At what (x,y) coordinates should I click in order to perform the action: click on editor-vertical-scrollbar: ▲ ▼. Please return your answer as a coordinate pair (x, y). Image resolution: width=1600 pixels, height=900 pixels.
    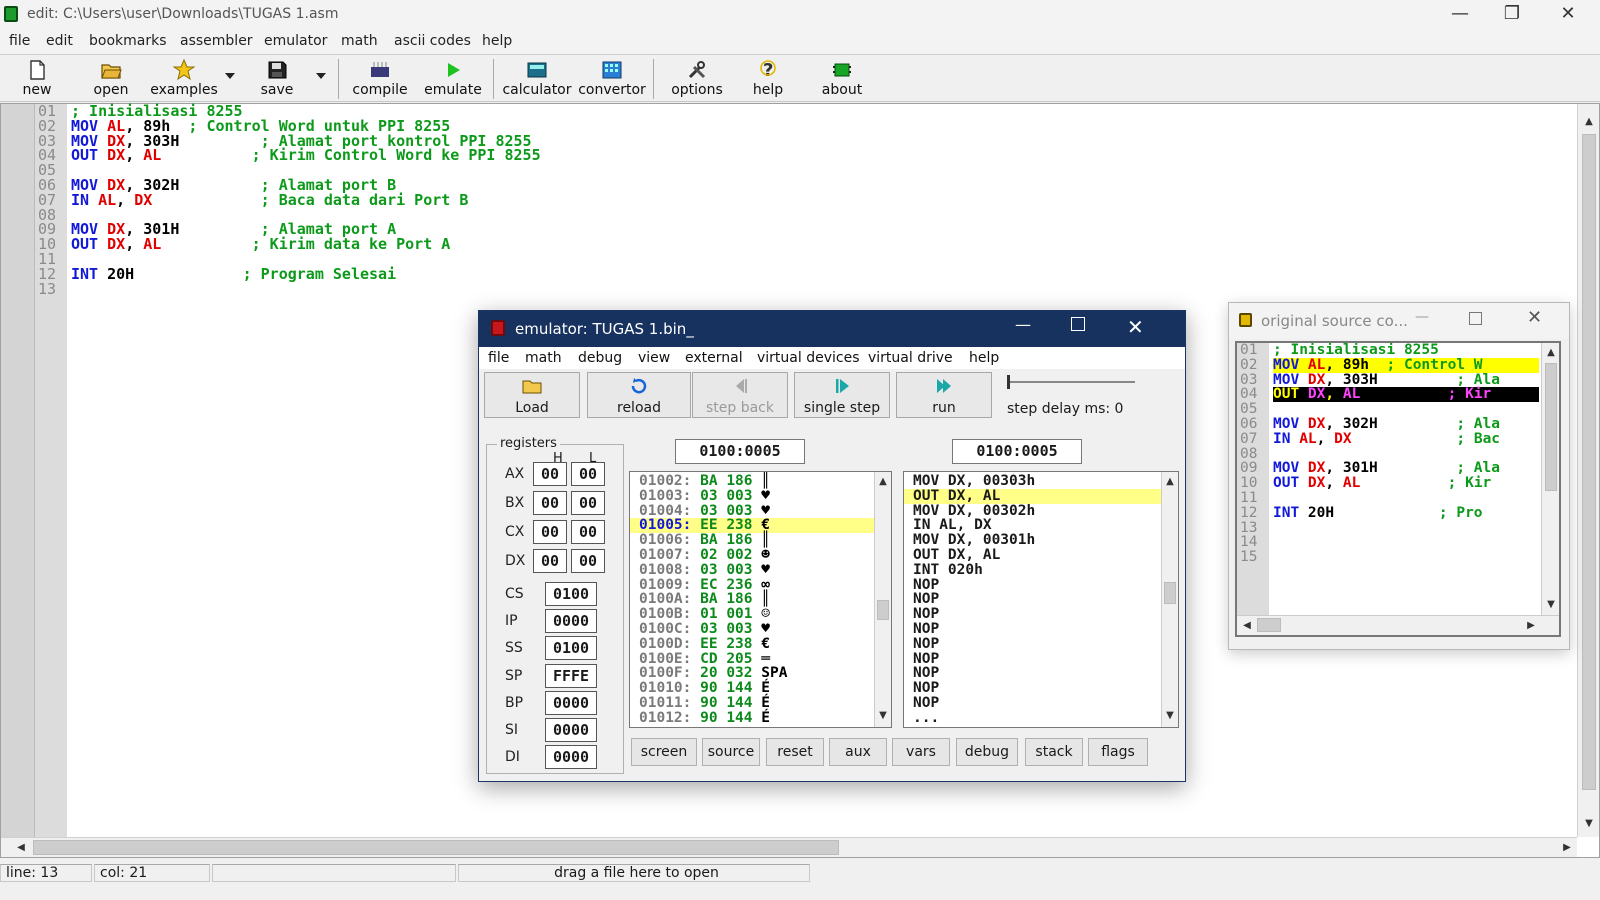
    Looking at the image, I should click on (1588, 470).